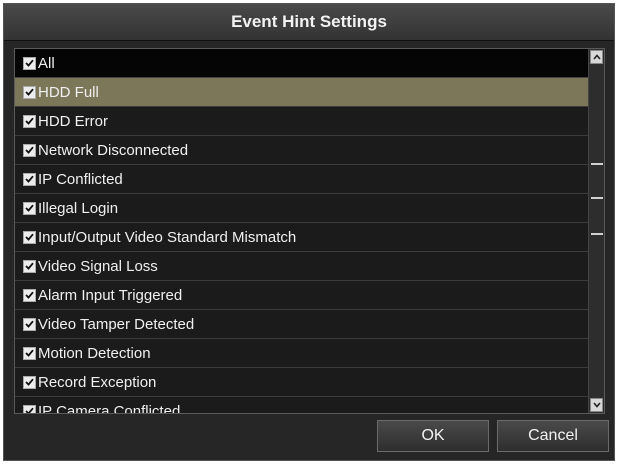 This screenshot has height=465, width=620. I want to click on ok-button: OK, so click(433, 436).